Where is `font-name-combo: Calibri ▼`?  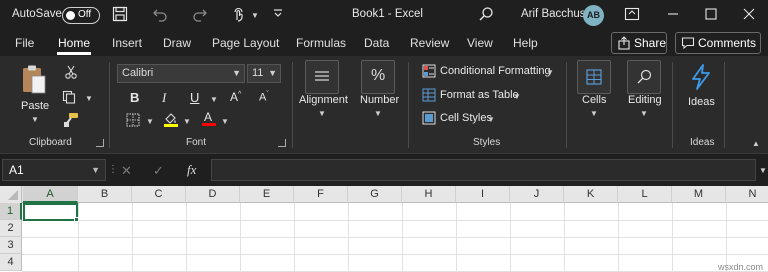 font-name-combo: Calibri ▼ is located at coordinates (181, 73).